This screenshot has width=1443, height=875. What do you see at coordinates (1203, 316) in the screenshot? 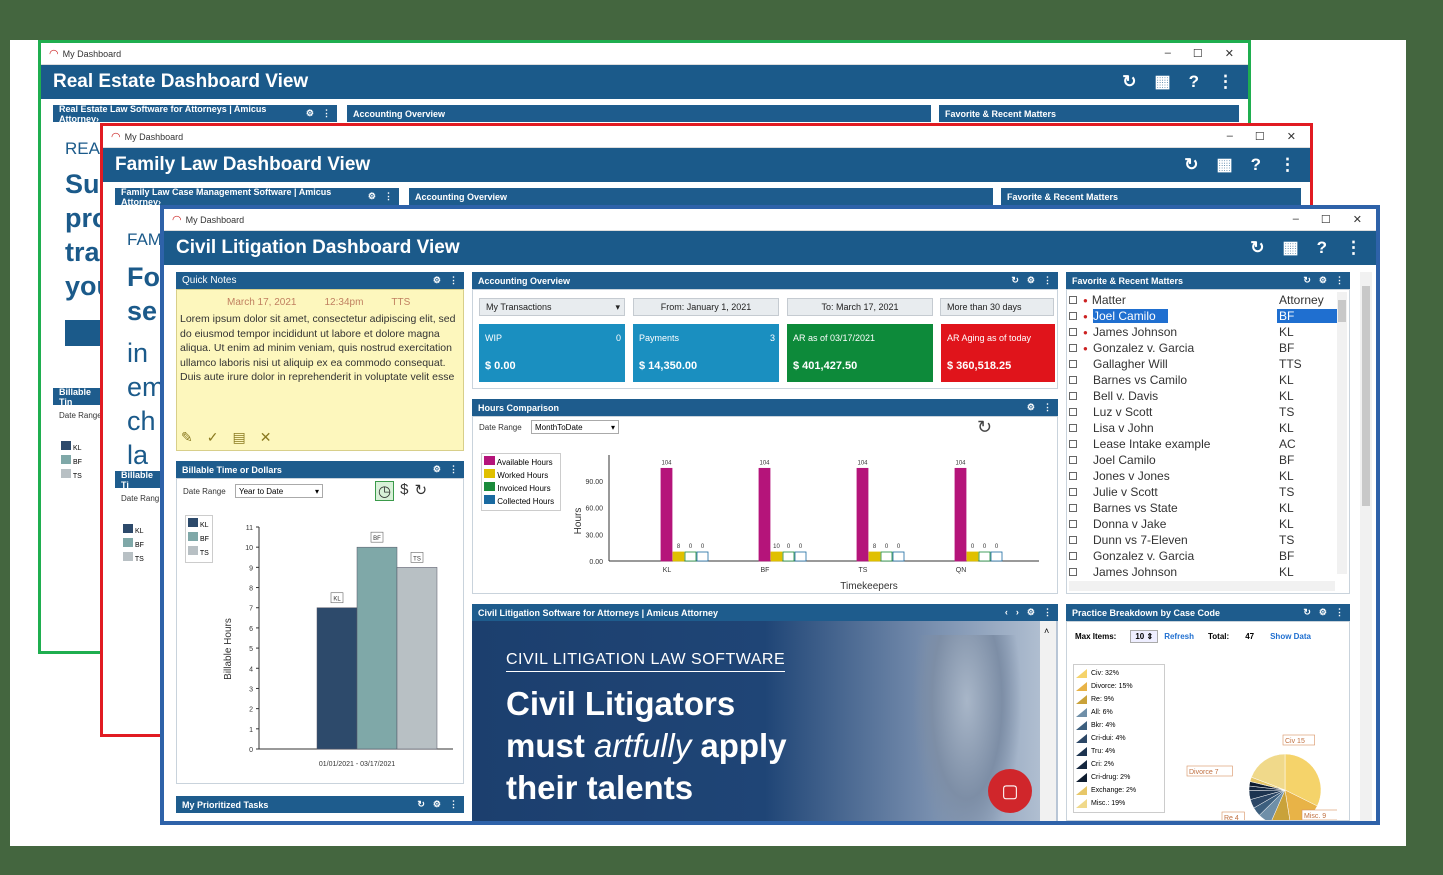
I see `favorite-row: ● Joel Camilo BF` at bounding box center [1203, 316].